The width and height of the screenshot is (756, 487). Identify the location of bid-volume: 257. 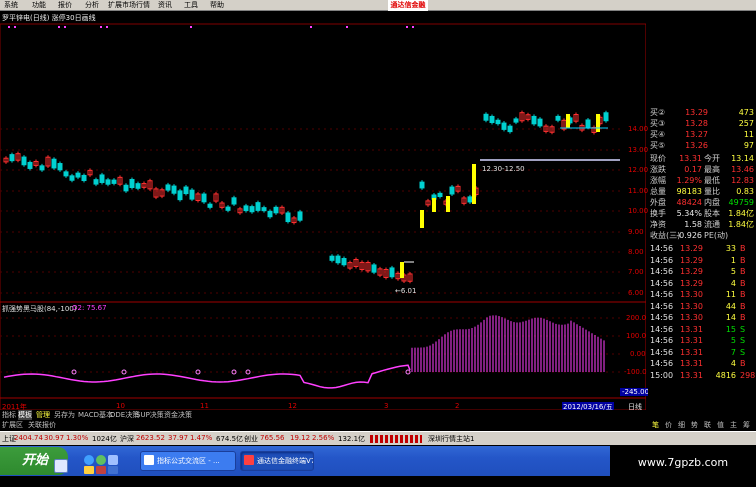
(746, 123).